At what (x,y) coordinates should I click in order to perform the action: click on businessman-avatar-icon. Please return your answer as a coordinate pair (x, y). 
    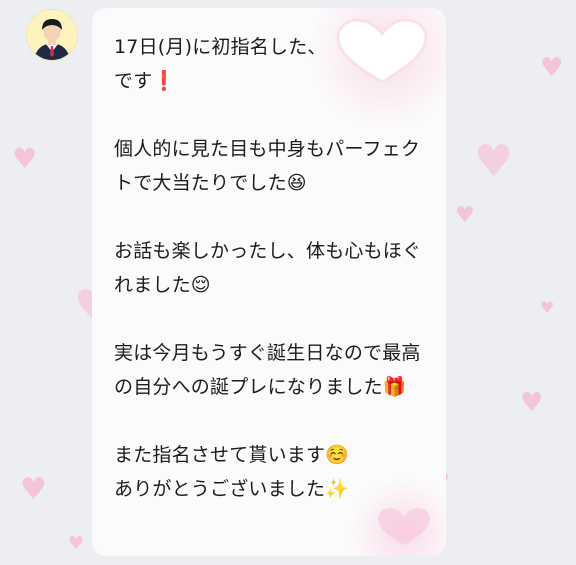
    Looking at the image, I should click on (52, 35).